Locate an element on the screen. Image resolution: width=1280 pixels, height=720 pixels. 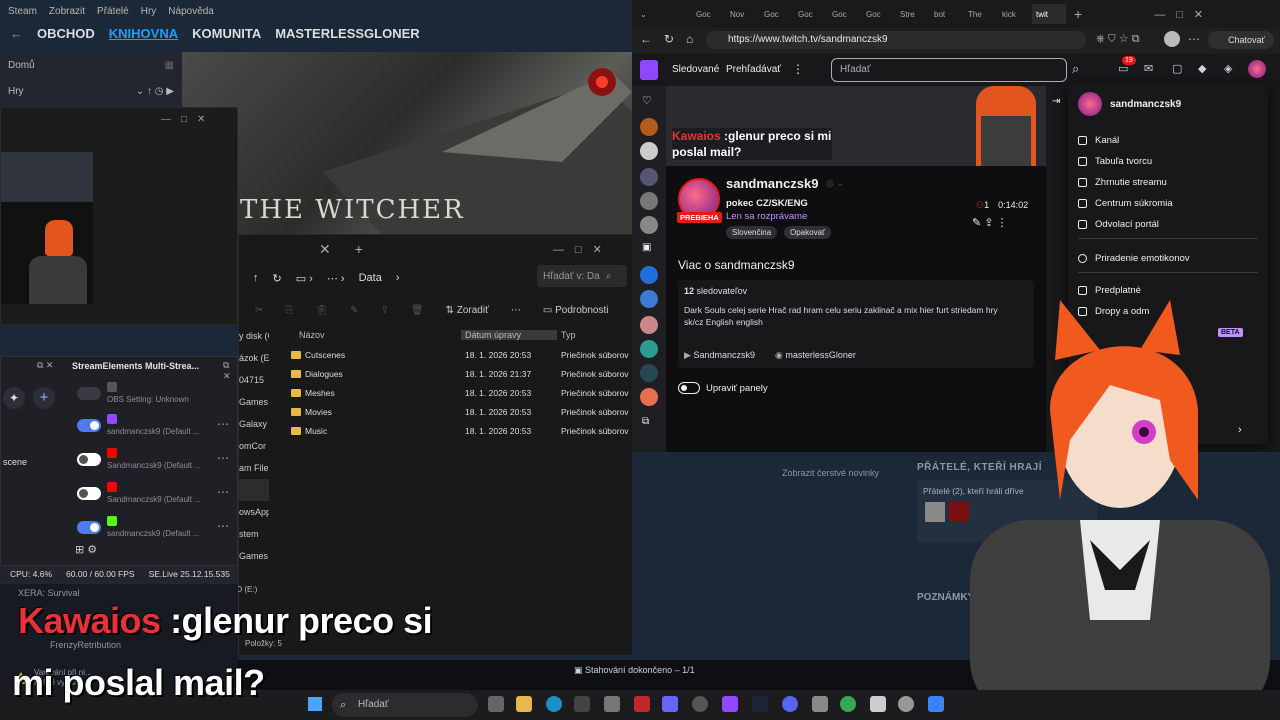
edit-icon: ✎ ⇪ ⋮ is located at coordinates (990, 222).